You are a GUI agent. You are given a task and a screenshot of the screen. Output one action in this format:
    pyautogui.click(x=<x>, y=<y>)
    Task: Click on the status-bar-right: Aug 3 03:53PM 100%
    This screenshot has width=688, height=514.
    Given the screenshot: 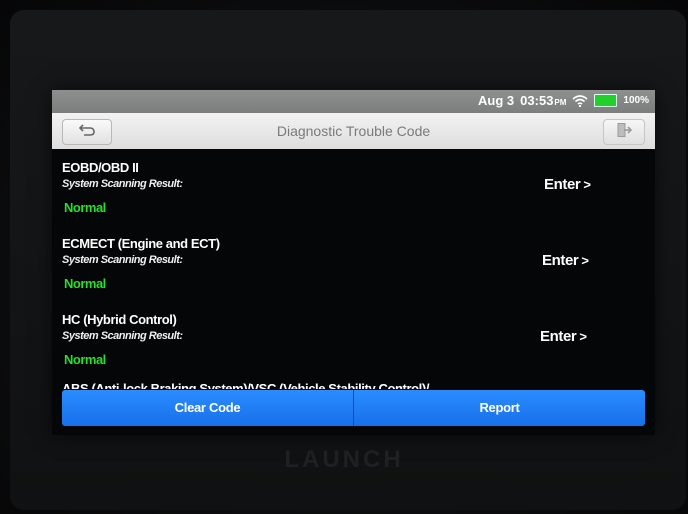 What is the action you would take?
    pyautogui.click(x=563, y=100)
    